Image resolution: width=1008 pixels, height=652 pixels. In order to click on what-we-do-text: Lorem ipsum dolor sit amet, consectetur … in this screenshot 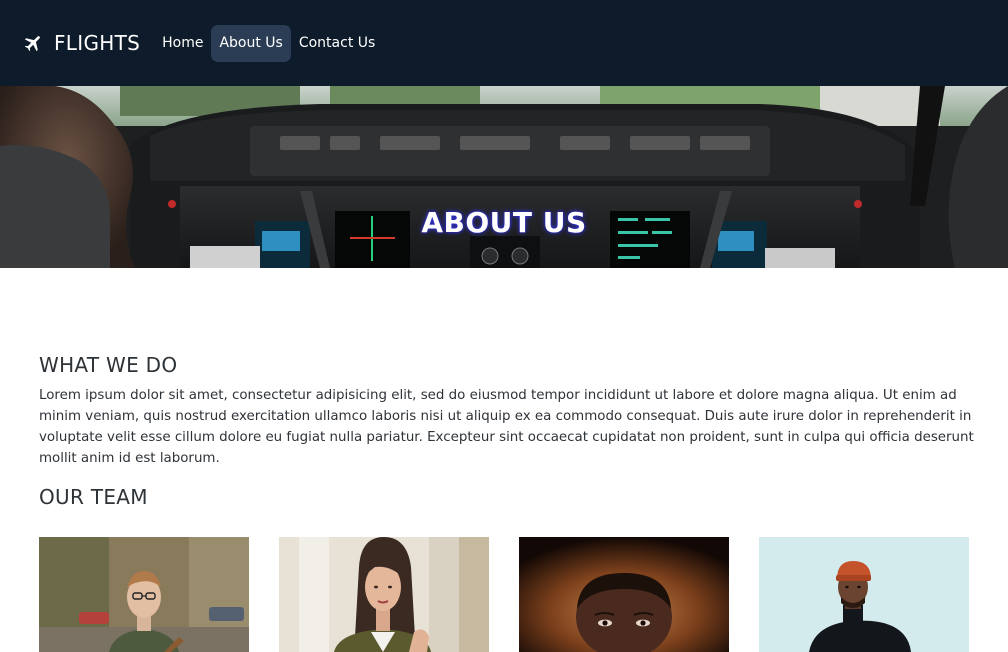, I will do `click(506, 427)`.